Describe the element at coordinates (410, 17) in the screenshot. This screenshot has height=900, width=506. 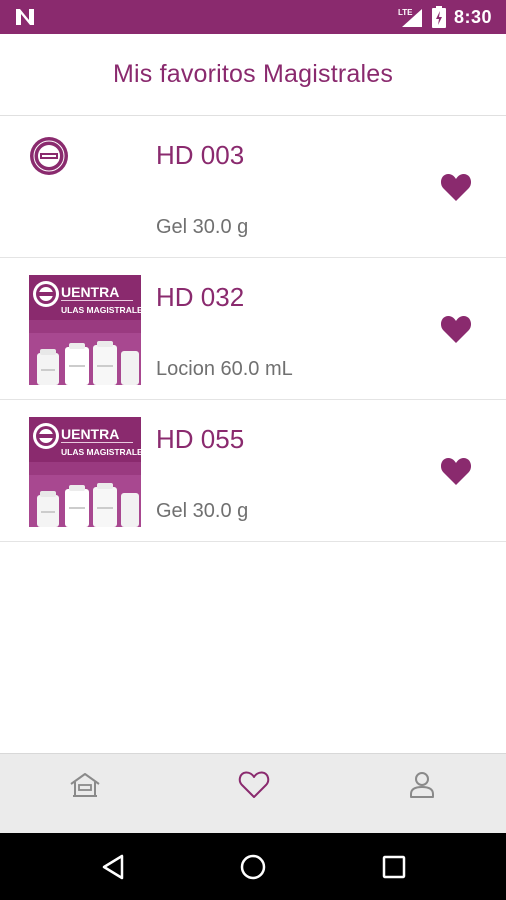
I see `signal-icon: LTE` at that location.